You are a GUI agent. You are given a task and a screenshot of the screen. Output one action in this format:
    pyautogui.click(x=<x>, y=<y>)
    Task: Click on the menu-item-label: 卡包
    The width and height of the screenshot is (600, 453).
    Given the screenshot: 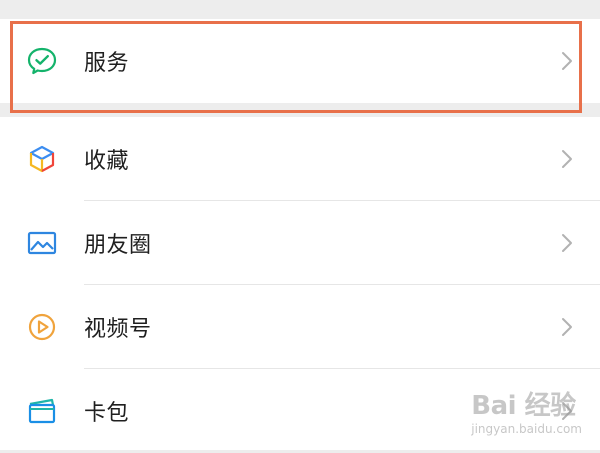 What is the action you would take?
    pyautogui.click(x=107, y=413)
    